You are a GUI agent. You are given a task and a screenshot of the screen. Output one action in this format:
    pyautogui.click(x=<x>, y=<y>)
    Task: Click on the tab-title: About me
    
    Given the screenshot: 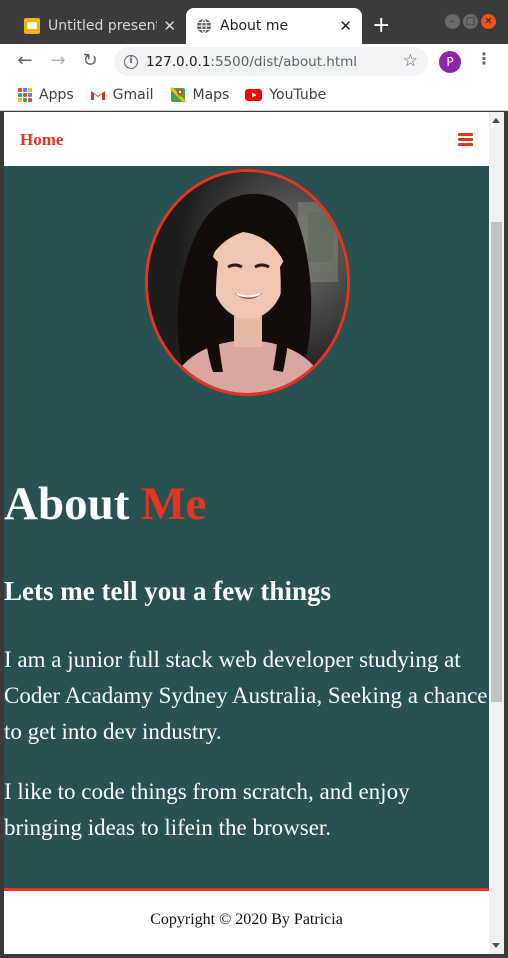 What is the action you would take?
    pyautogui.click(x=254, y=26)
    